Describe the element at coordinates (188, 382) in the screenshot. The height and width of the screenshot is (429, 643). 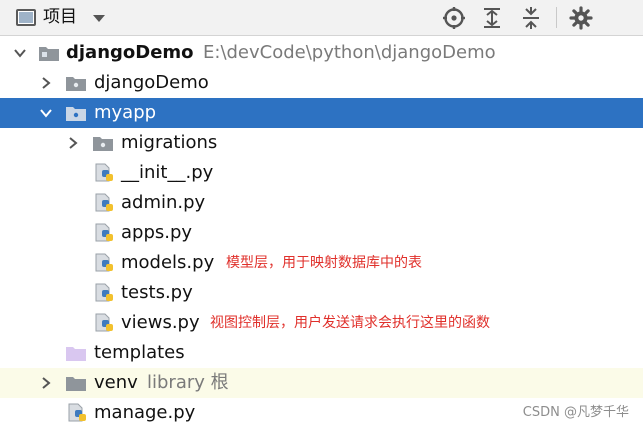
I see `library-root-label: library 根` at that location.